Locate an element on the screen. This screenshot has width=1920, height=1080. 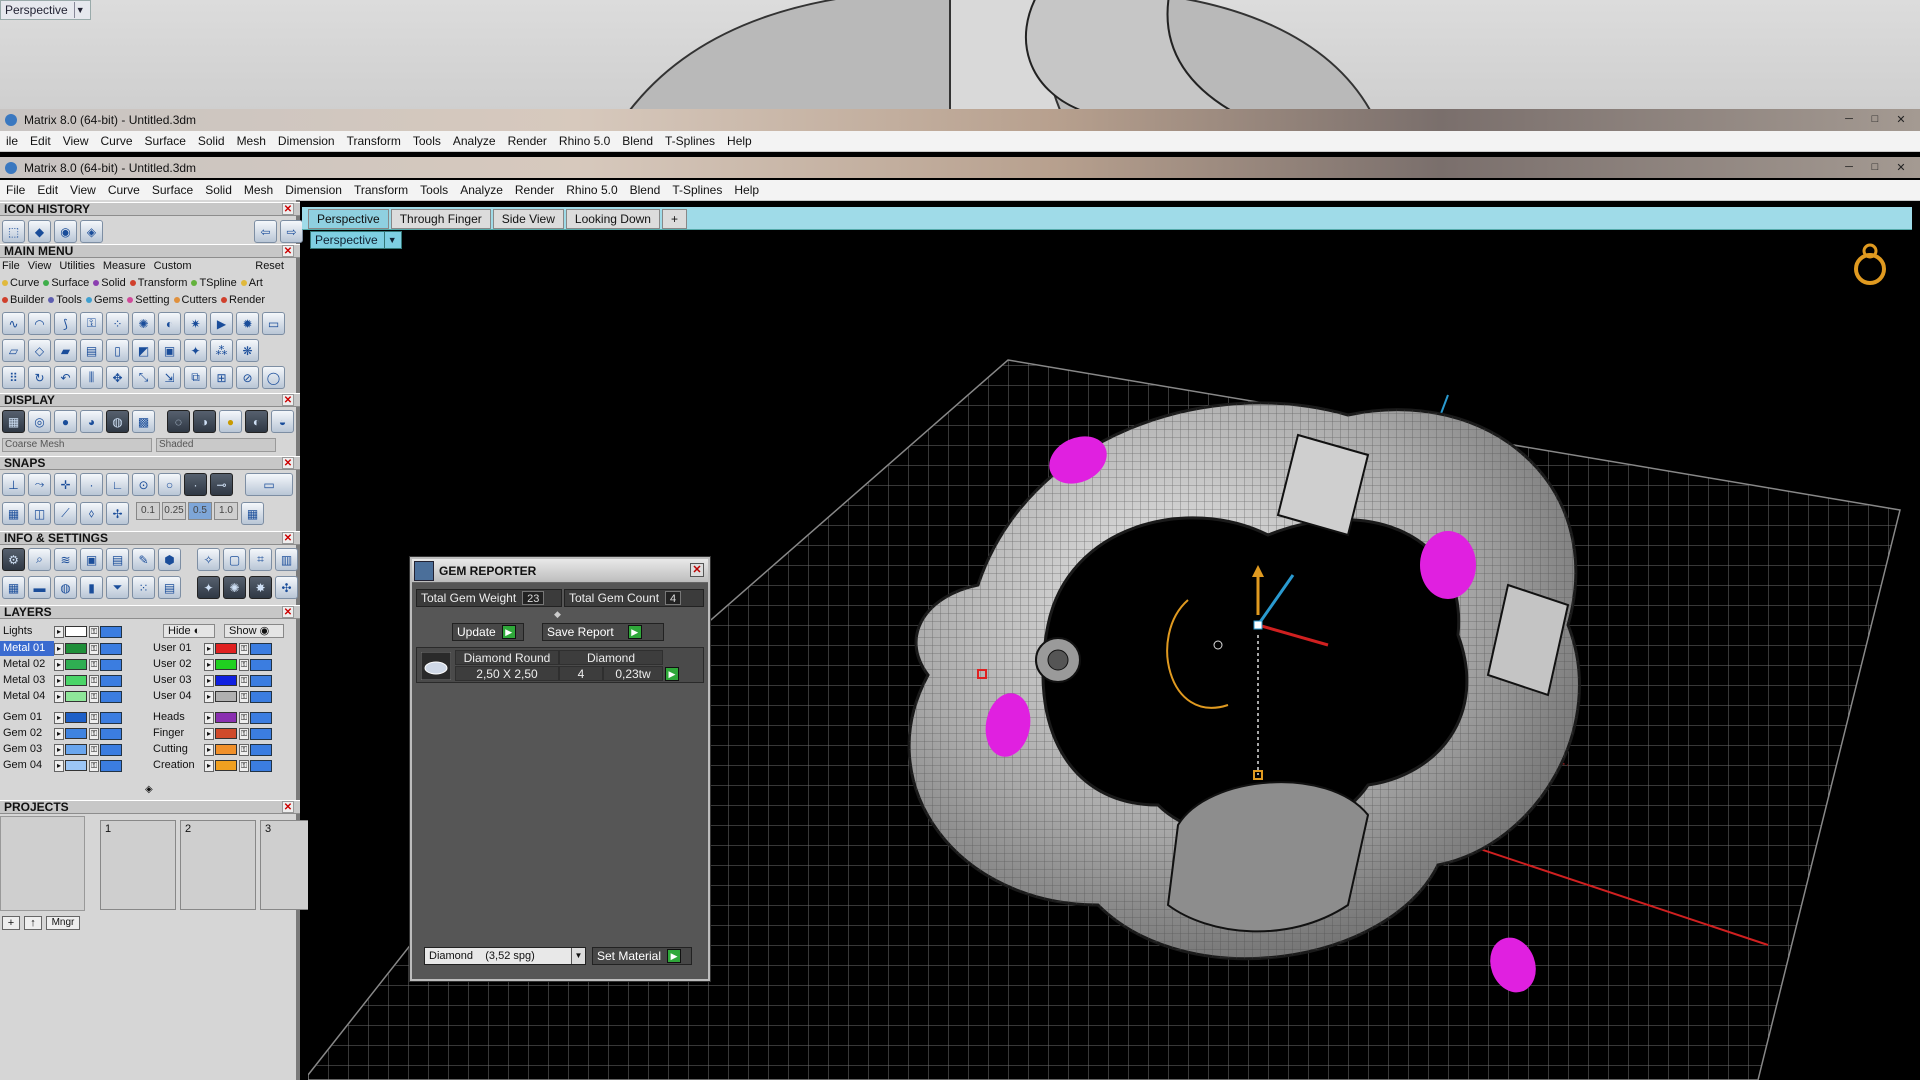
layer-name: Creation is located at coordinates (177, 765).